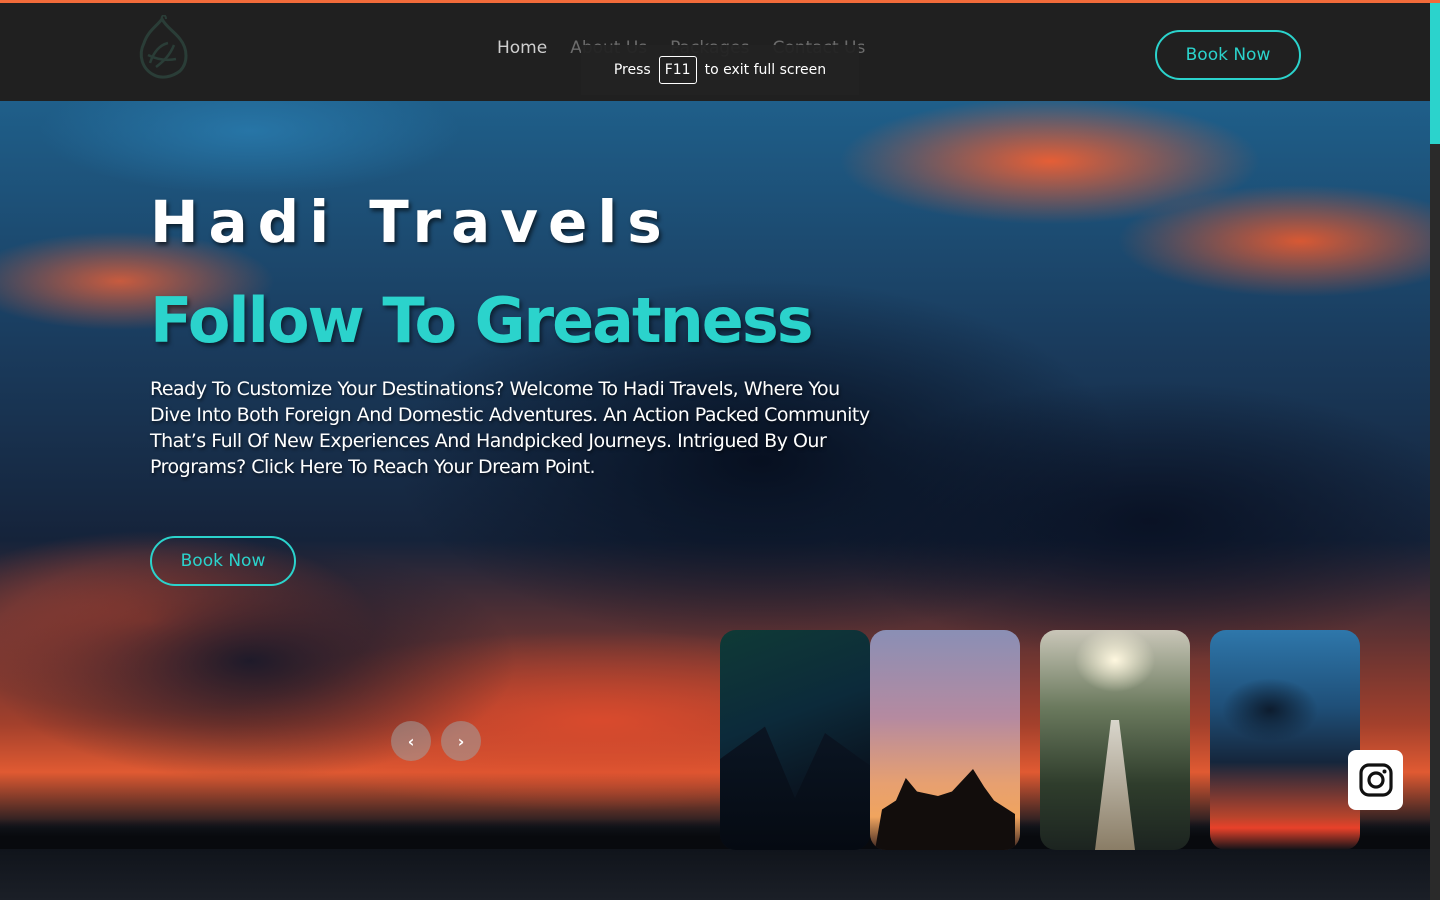 The height and width of the screenshot is (900, 1440). I want to click on chevron-left-icon: ‹, so click(411, 741).